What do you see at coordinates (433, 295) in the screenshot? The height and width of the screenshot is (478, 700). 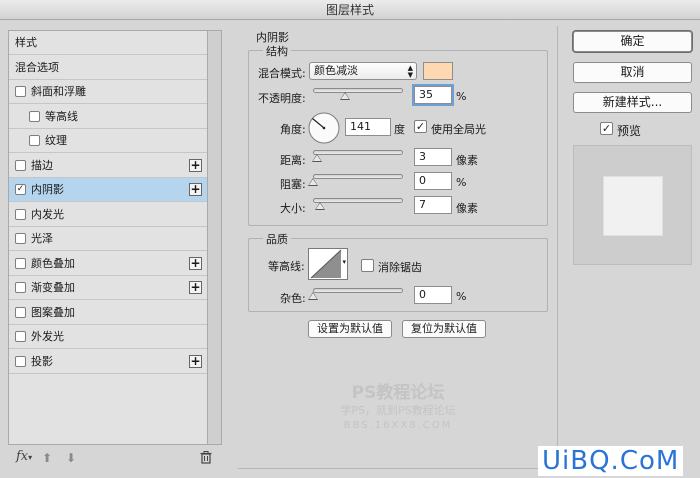 I see `noise-input: 0` at bounding box center [433, 295].